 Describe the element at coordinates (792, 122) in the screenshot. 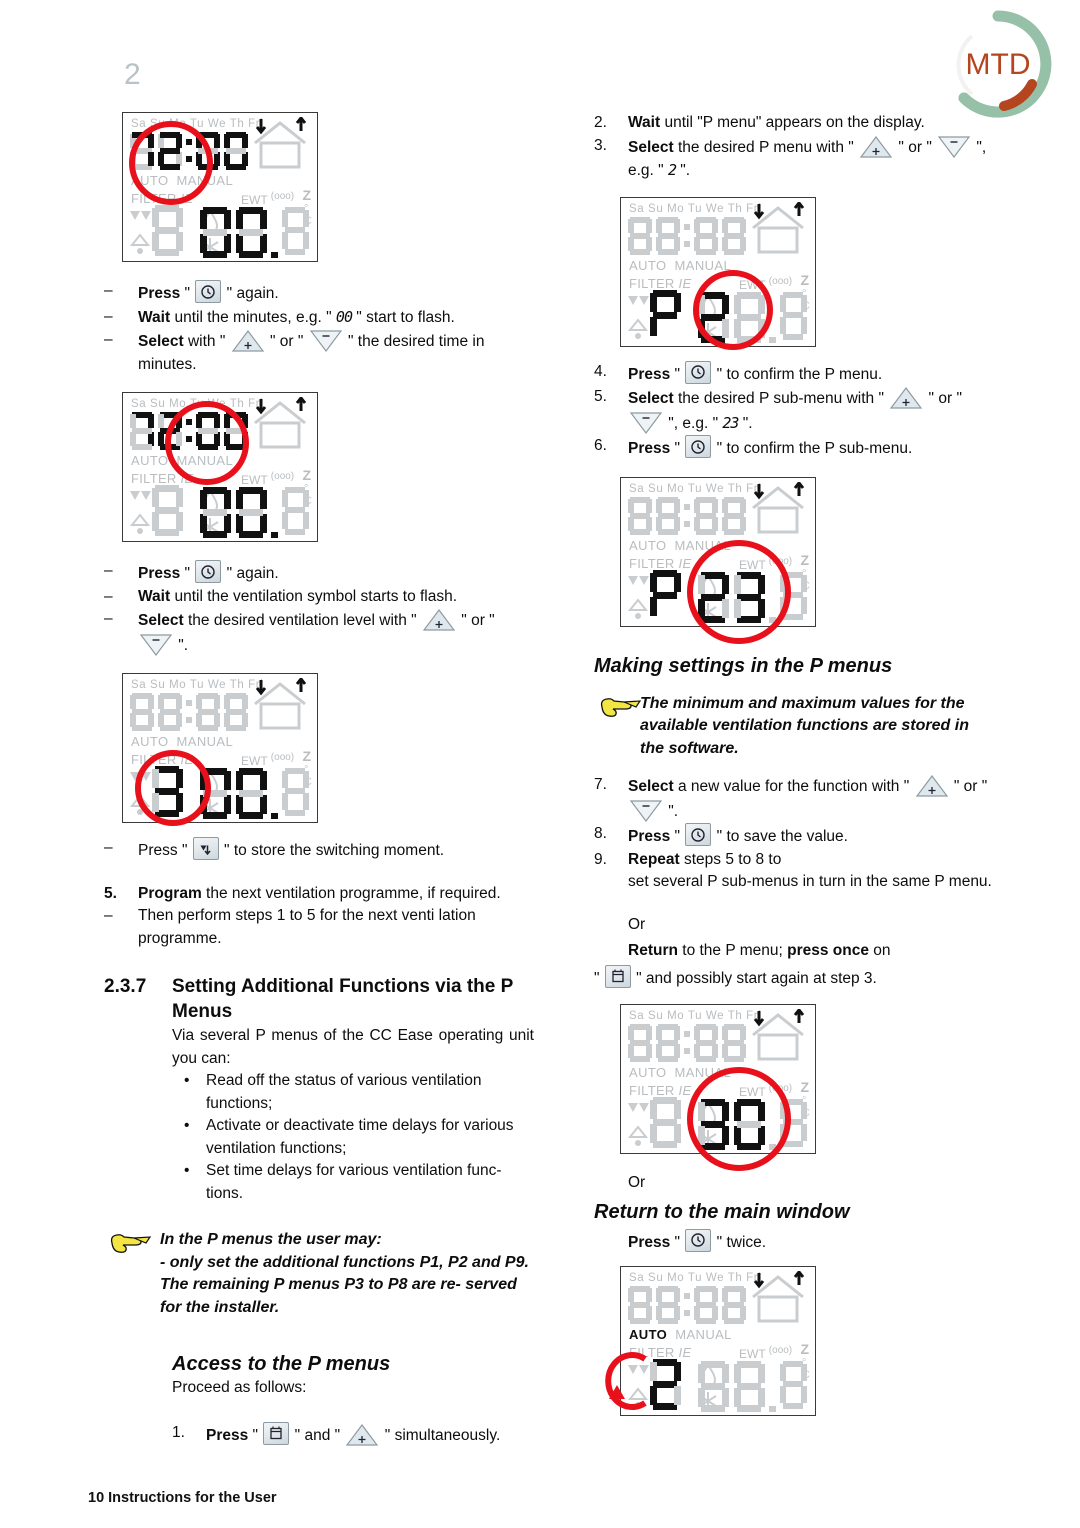

I see `step-post: until "P menu" appears on the display.` at that location.